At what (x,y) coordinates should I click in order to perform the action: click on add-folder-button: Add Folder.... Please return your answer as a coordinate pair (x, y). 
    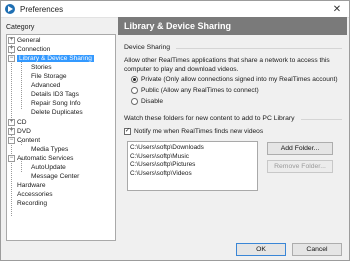
    Looking at the image, I should click on (300, 148).